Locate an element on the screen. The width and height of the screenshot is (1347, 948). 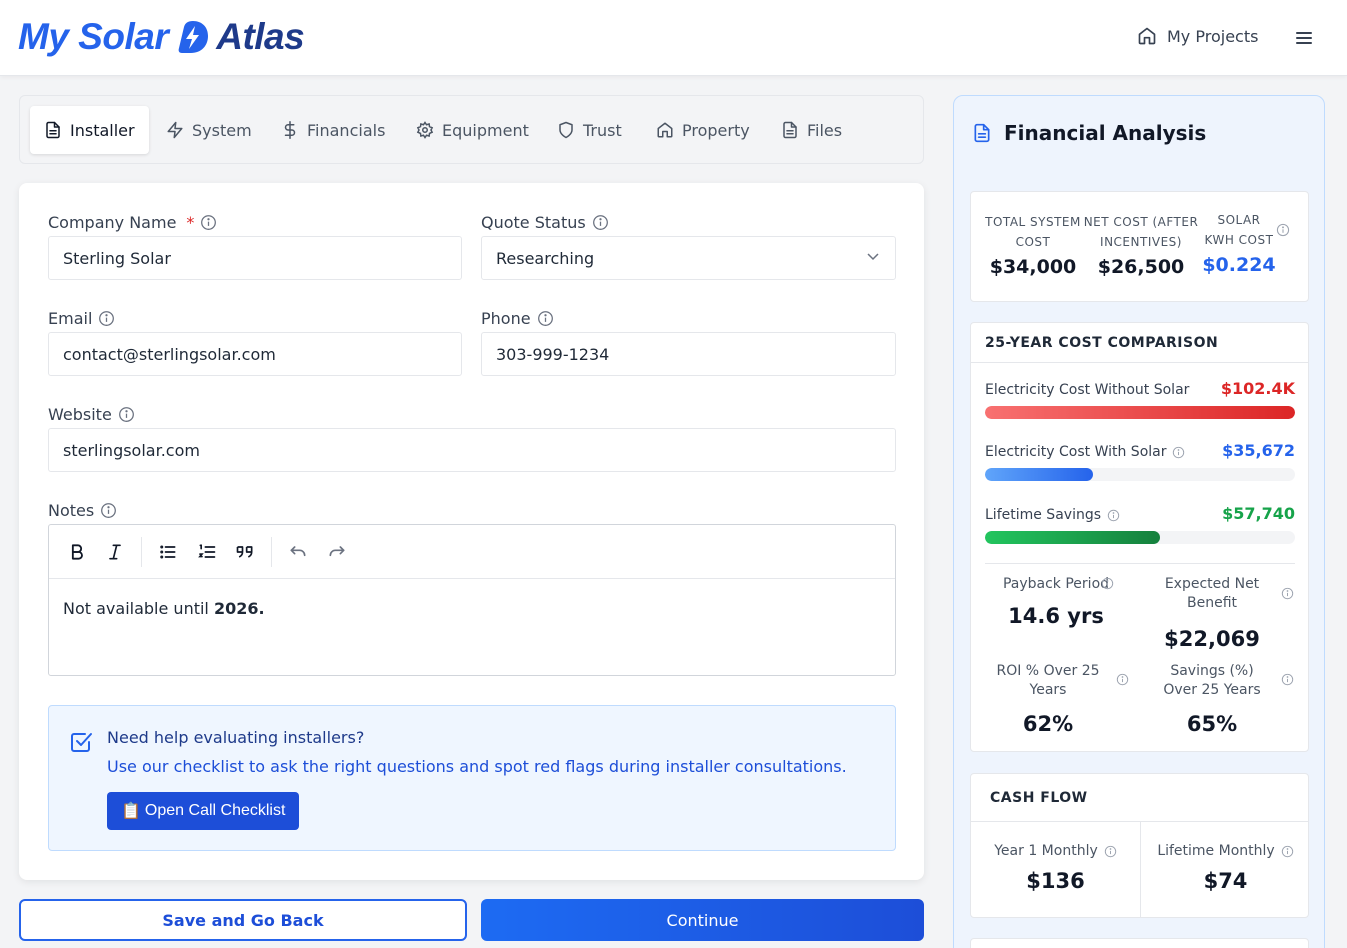
logo: My Solar Atlas is located at coordinates (161, 37).